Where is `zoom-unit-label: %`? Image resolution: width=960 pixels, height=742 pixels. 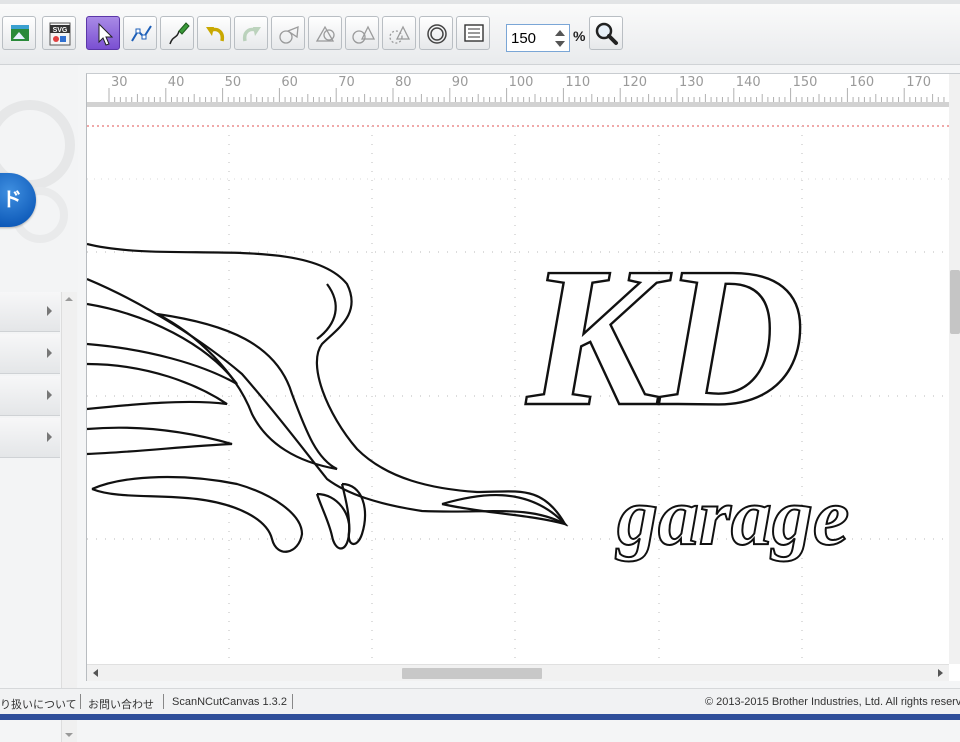 zoom-unit-label: % is located at coordinates (579, 36).